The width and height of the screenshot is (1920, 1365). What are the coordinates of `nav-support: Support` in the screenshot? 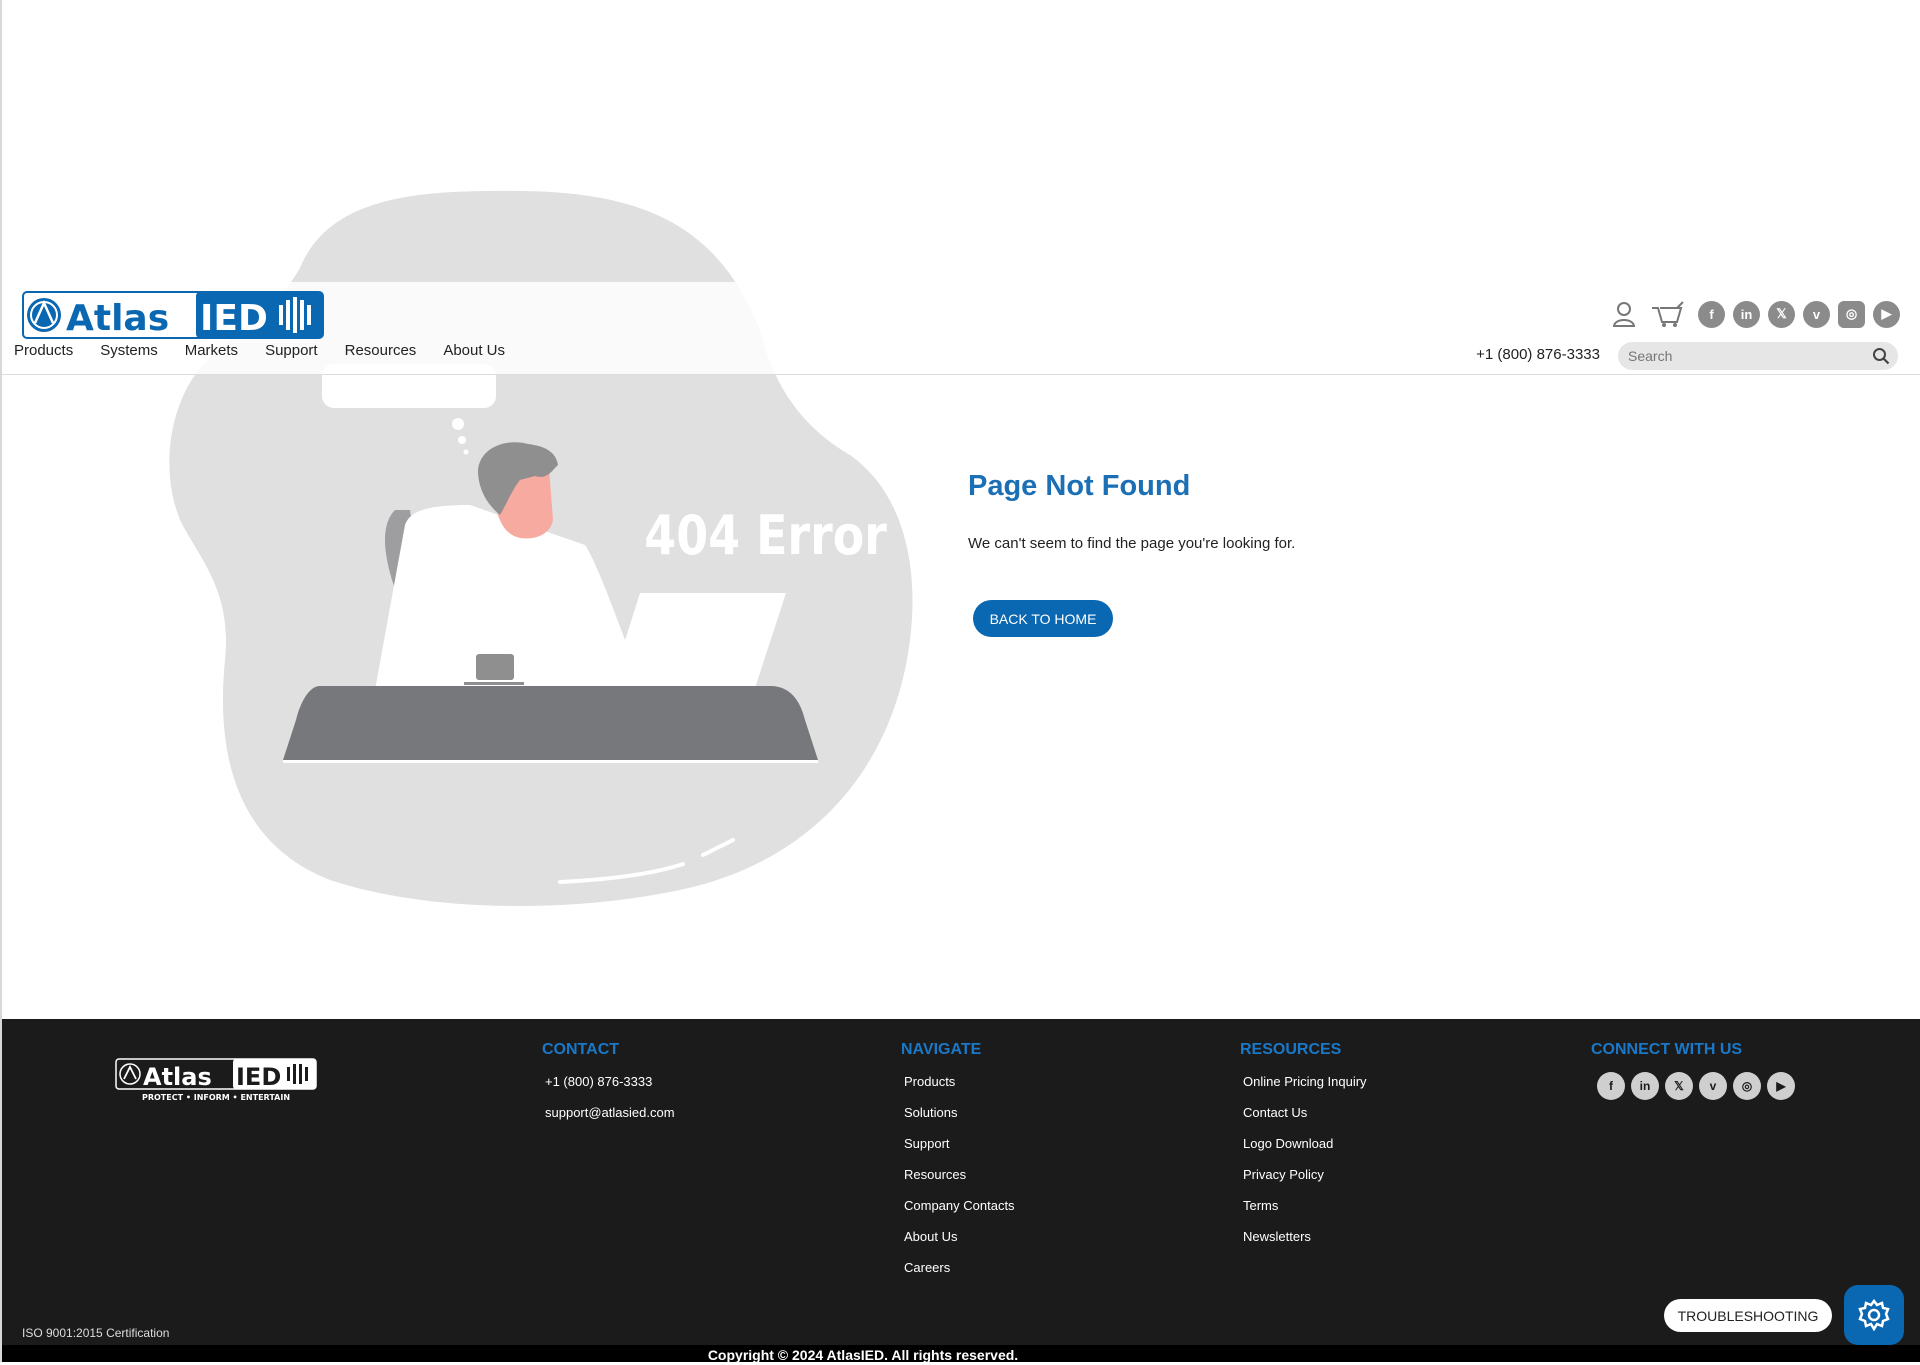 It's located at (291, 350).